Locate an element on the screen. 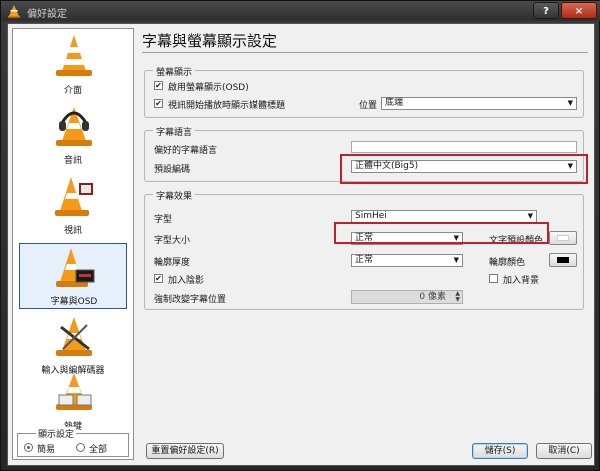 The height and width of the screenshot is (471, 600). position-select: 底端 ▼ is located at coordinates (479, 103).